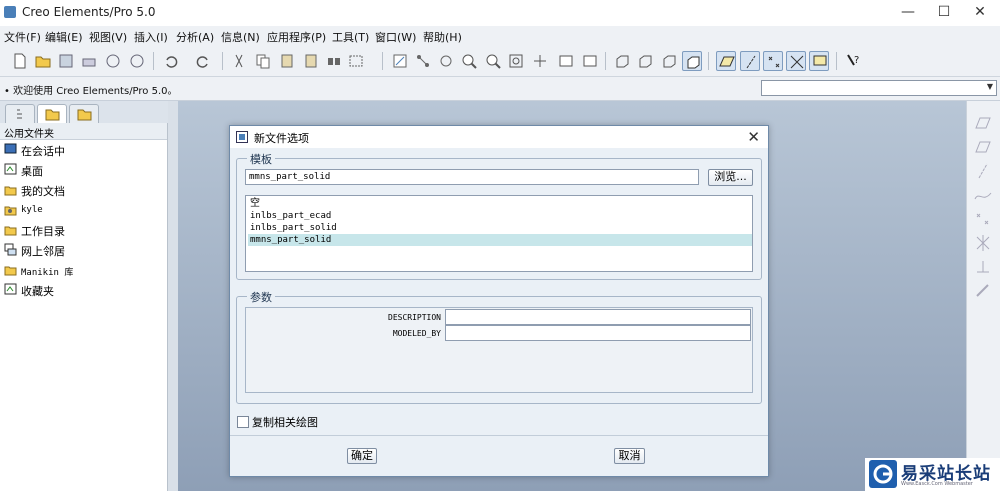  What do you see at coordinates (10, 12) in the screenshot?
I see `app-icon` at bounding box center [10, 12].